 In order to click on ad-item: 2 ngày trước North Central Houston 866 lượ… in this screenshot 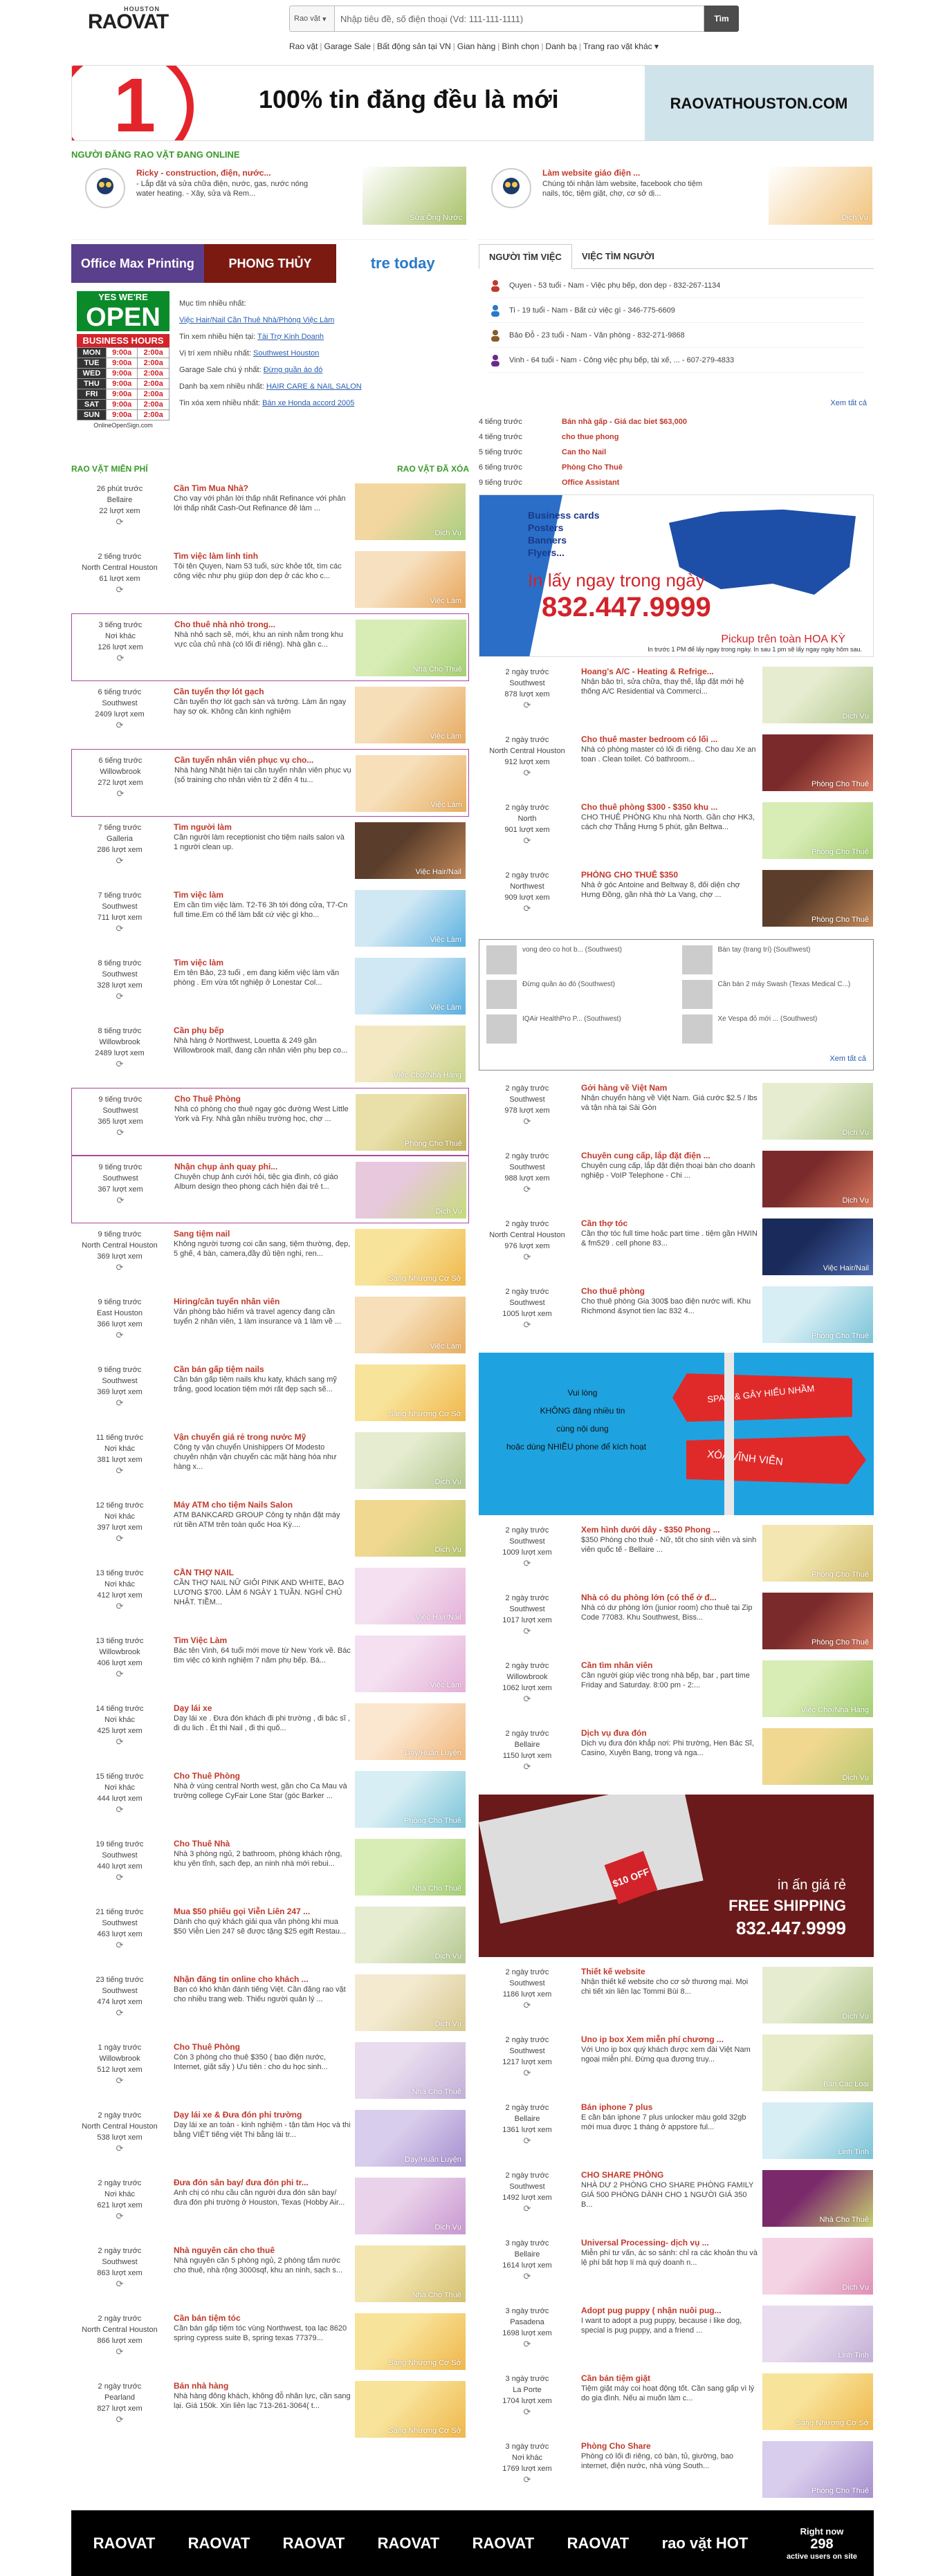, I will do `click(270, 2342)`.